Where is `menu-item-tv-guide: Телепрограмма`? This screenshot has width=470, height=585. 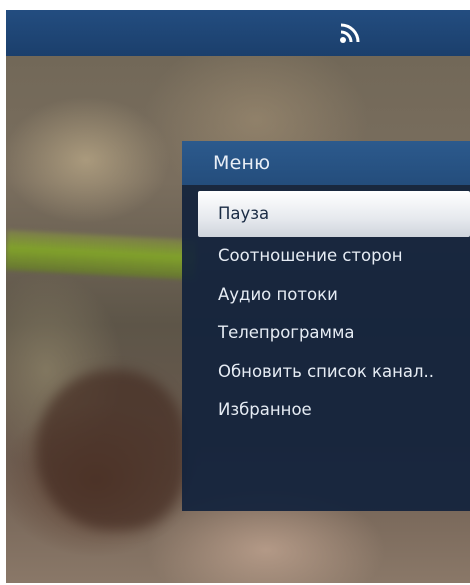 menu-item-tv-guide: Телепрограмма is located at coordinates (334, 333).